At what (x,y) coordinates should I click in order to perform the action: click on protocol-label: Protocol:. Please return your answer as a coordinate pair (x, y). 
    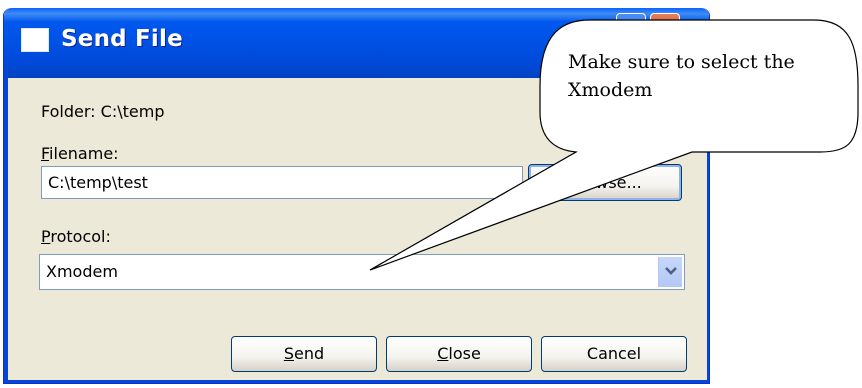
    Looking at the image, I should click on (76, 236).